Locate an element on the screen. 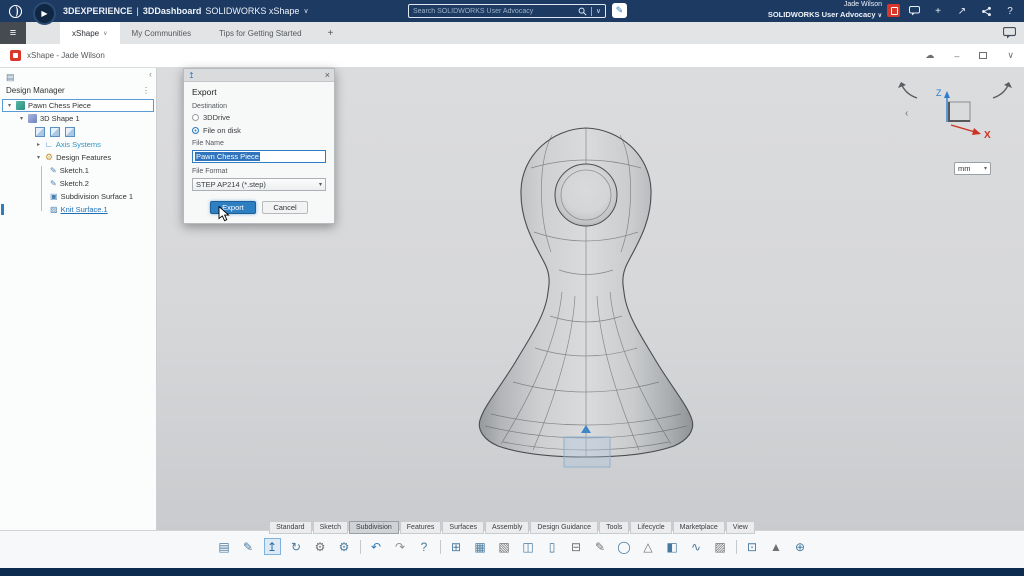  close-icon: × is located at coordinates (327, 75).